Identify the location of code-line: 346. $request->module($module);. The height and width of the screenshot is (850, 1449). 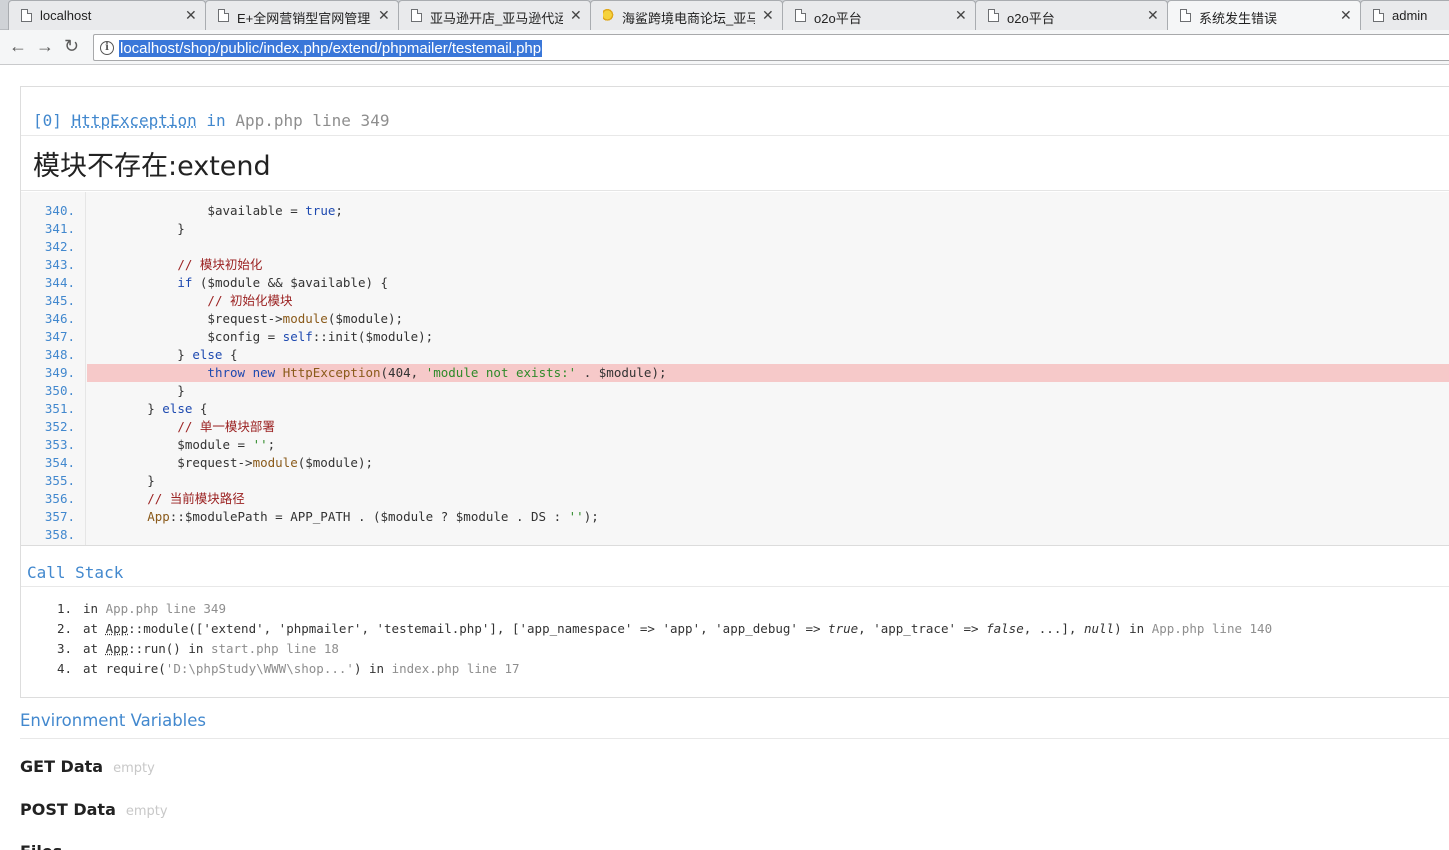
(735, 319).